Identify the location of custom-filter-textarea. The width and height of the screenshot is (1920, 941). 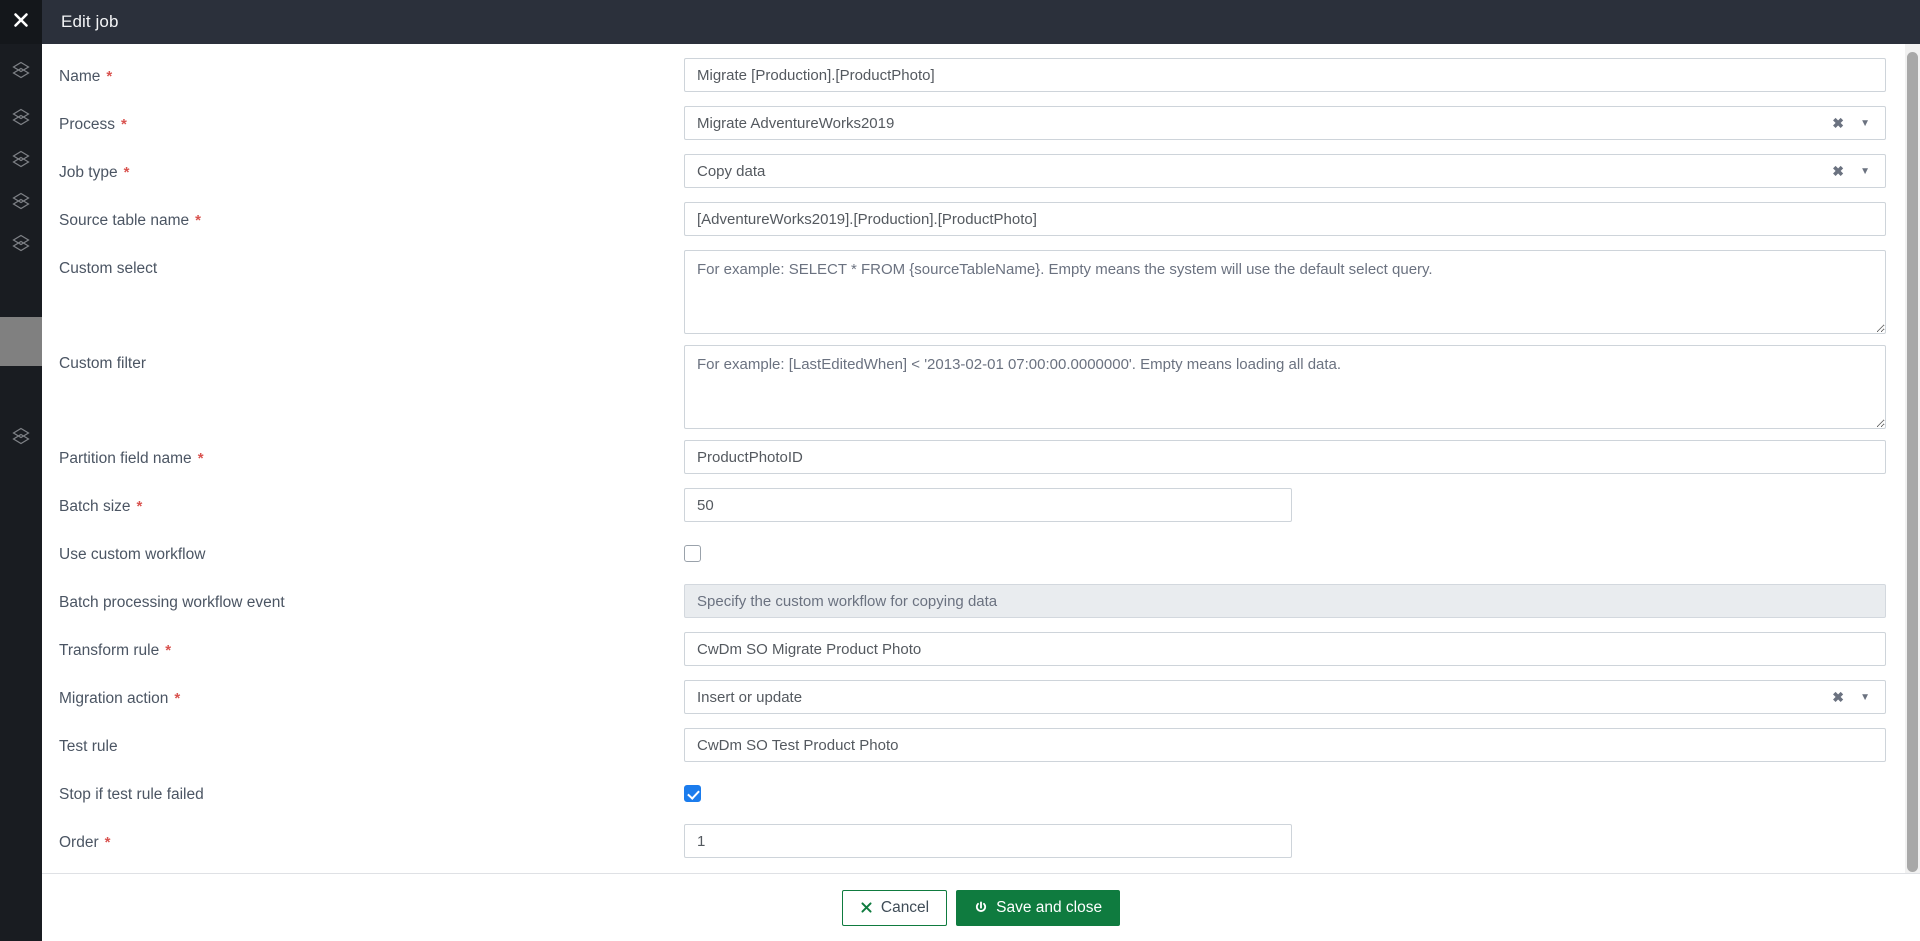
(1285, 387).